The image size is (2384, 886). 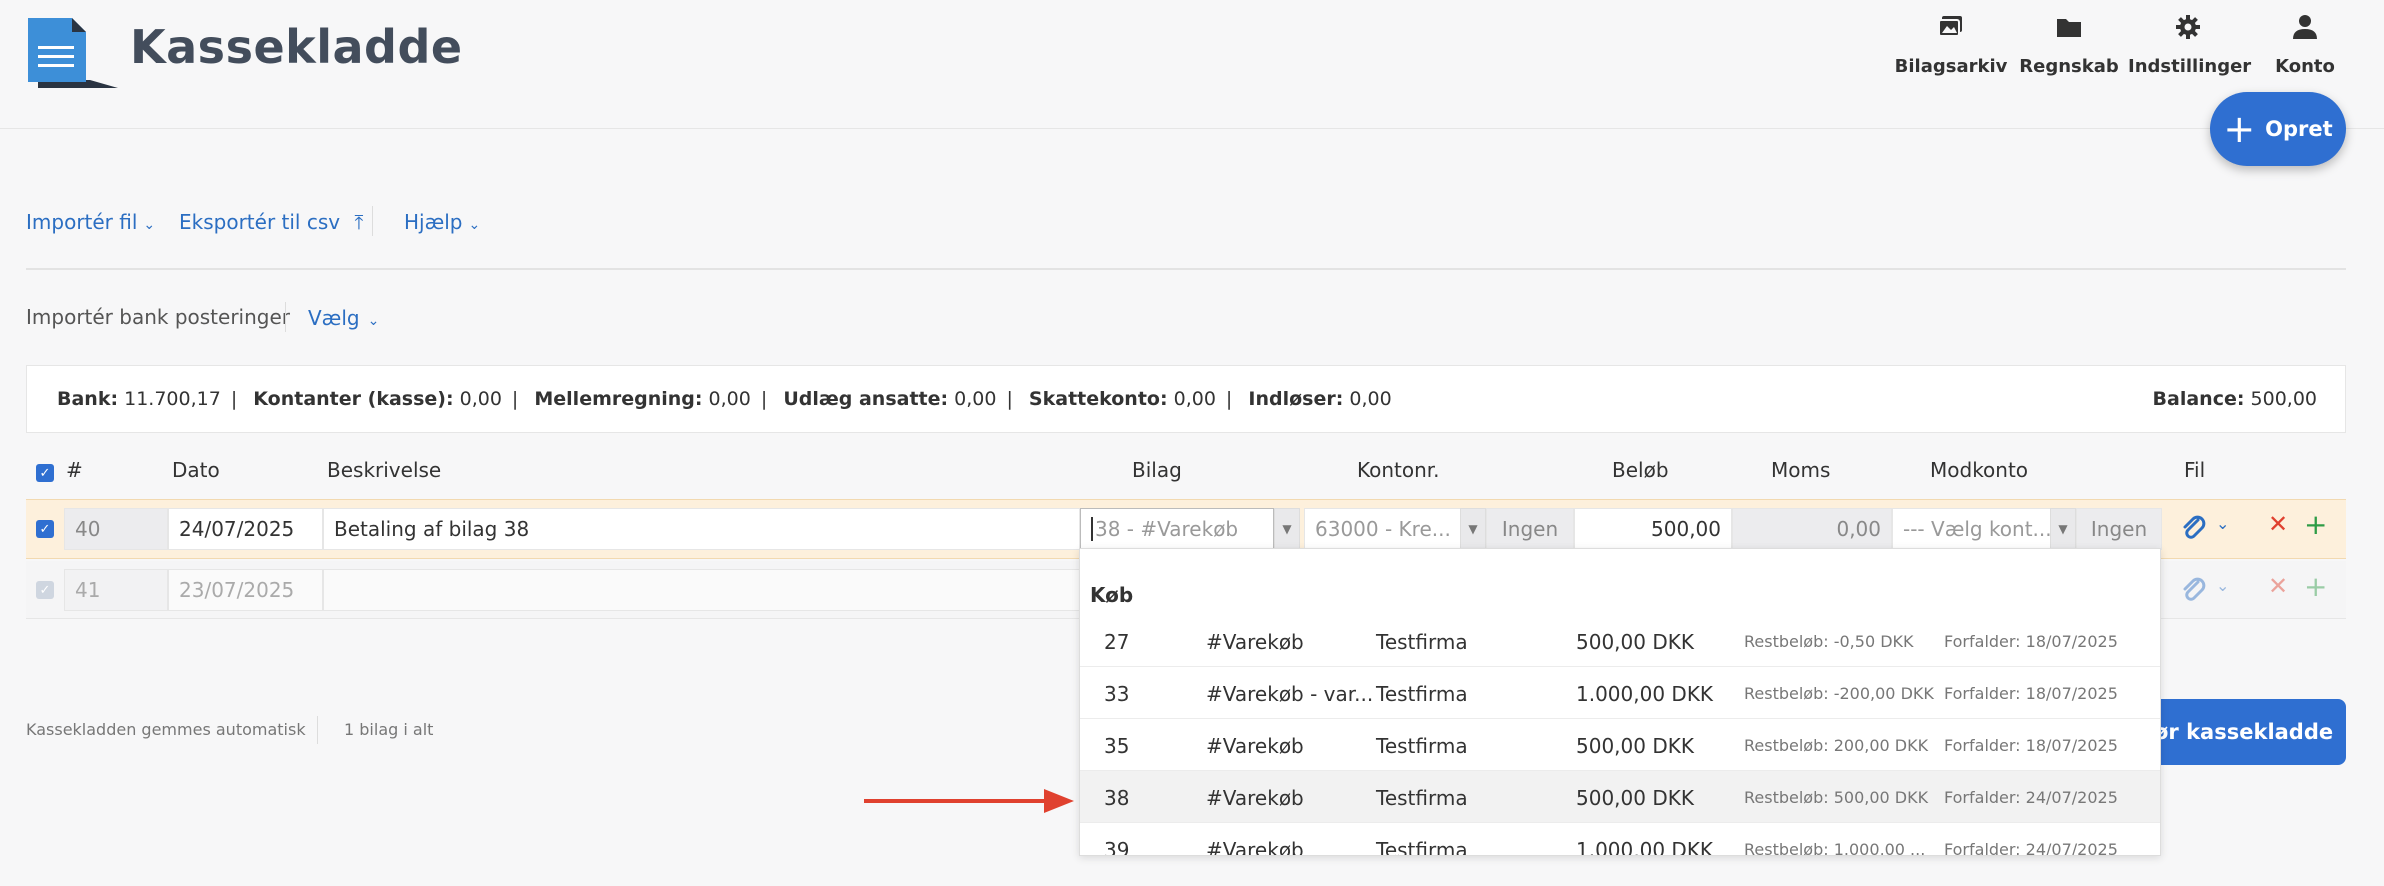 I want to click on toolbar-separator, so click(x=372, y=221).